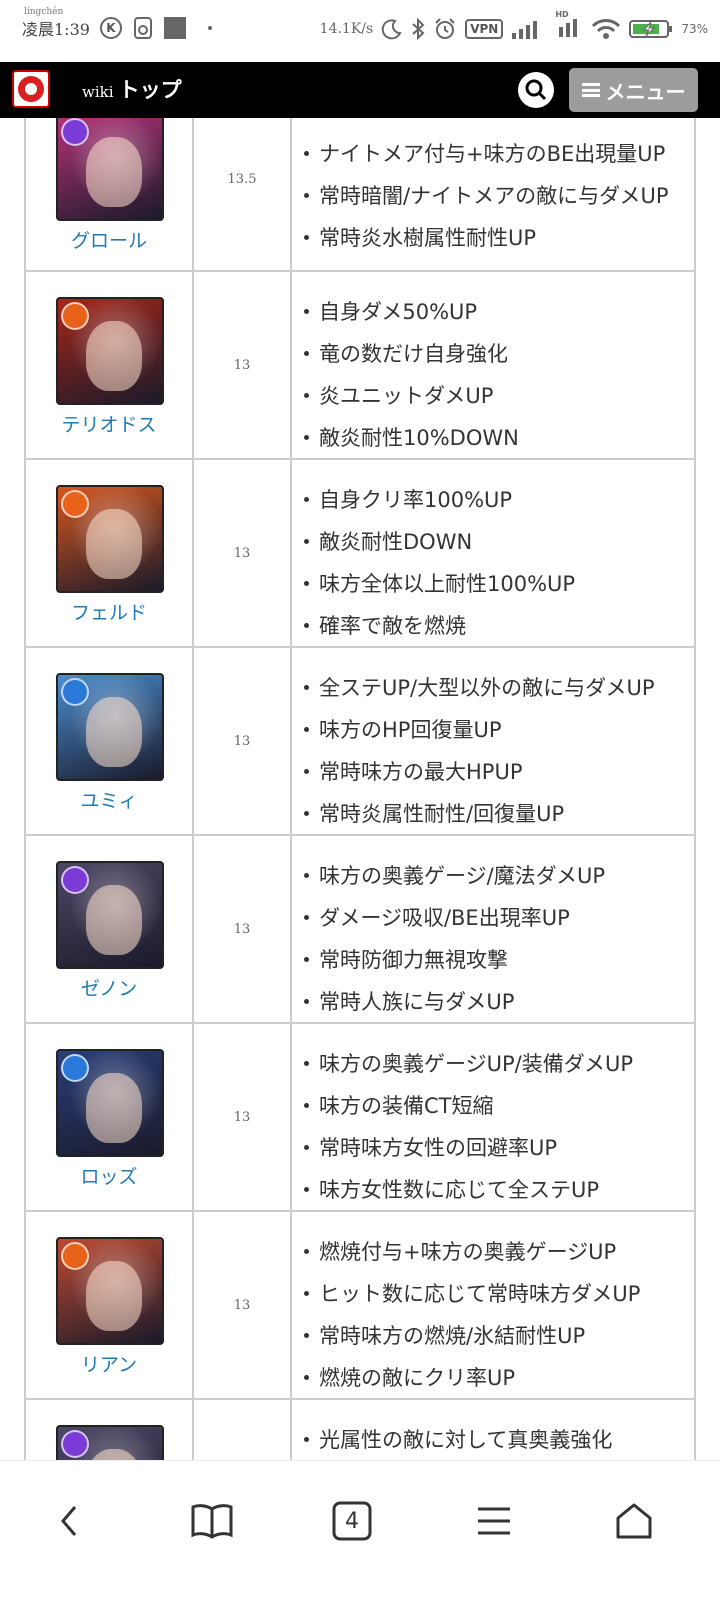  What do you see at coordinates (487, 688) in the screenshot?
I see `effect-text: 全ステUP/大型以外の敵に与ダメUP` at bounding box center [487, 688].